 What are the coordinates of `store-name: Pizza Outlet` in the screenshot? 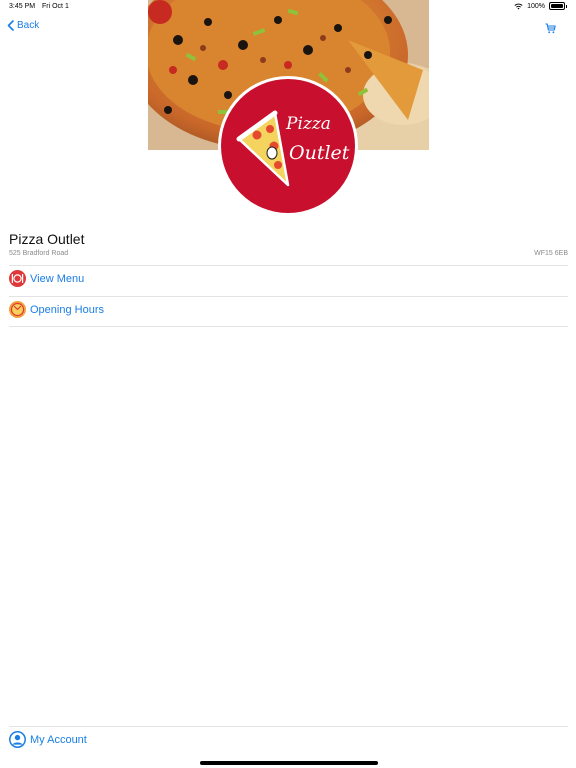 It's located at (47, 239).